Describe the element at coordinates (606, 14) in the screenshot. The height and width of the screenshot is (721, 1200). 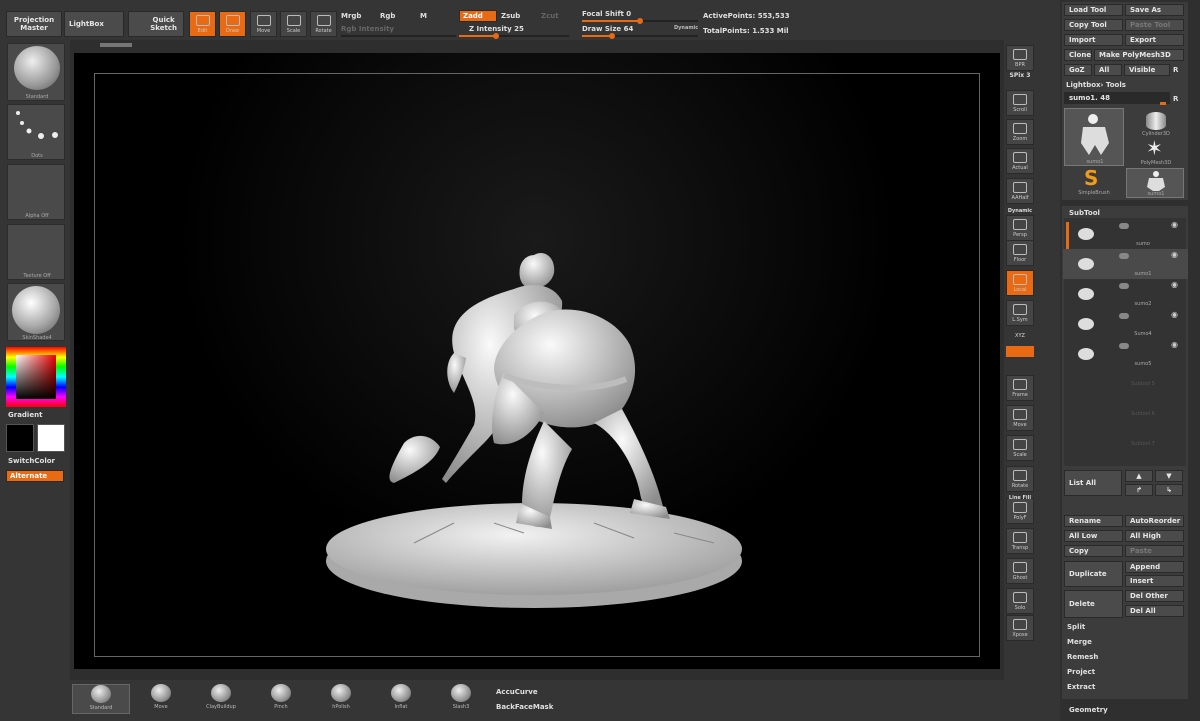
I see `focal-shift-label: Focal Shift 0` at that location.